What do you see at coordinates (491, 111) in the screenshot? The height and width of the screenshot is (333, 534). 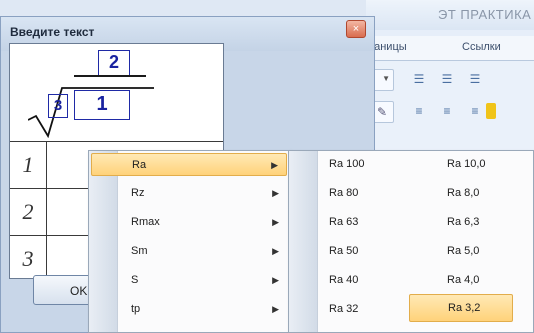 I see `highlight-color-icon` at bounding box center [491, 111].